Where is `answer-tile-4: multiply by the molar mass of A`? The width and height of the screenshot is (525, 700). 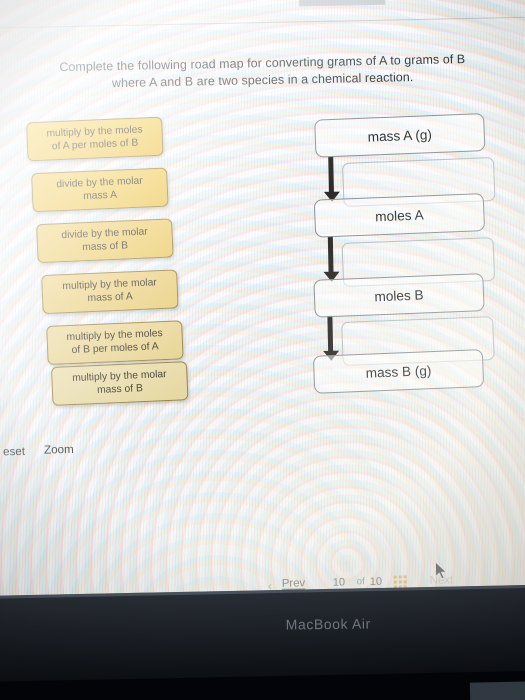 answer-tile-4: multiply by the molar mass of A is located at coordinates (110, 292).